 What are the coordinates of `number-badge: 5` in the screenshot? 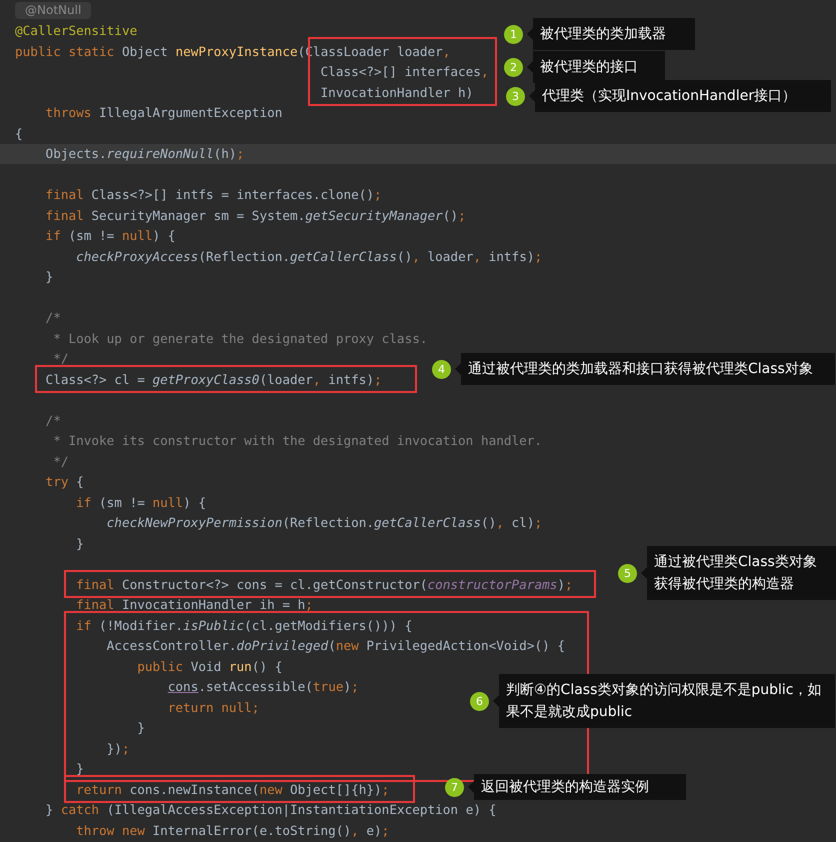 It's located at (627, 573).